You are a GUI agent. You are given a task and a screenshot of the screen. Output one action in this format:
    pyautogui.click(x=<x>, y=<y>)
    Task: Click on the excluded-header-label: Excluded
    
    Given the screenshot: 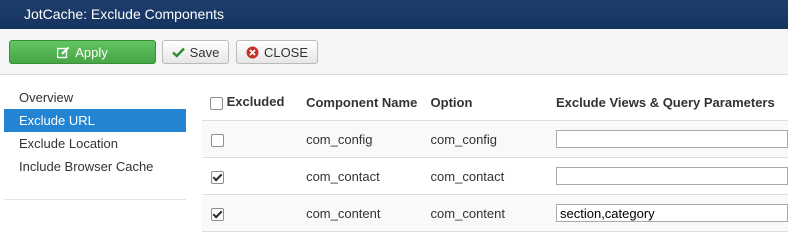 What is the action you would take?
    pyautogui.click(x=255, y=102)
    